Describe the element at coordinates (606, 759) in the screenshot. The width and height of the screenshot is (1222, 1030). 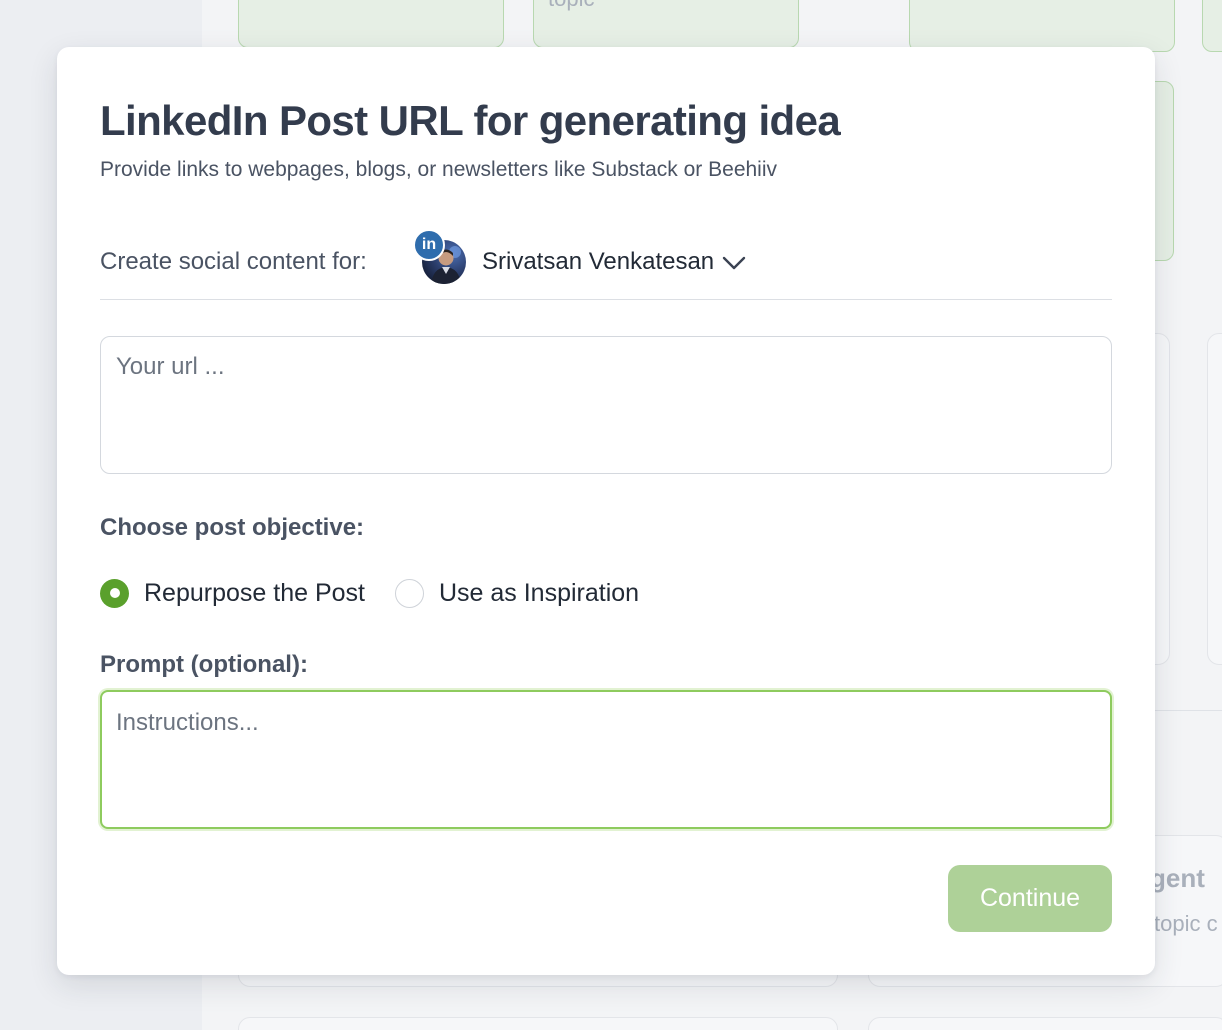
I see `prompt-input` at that location.